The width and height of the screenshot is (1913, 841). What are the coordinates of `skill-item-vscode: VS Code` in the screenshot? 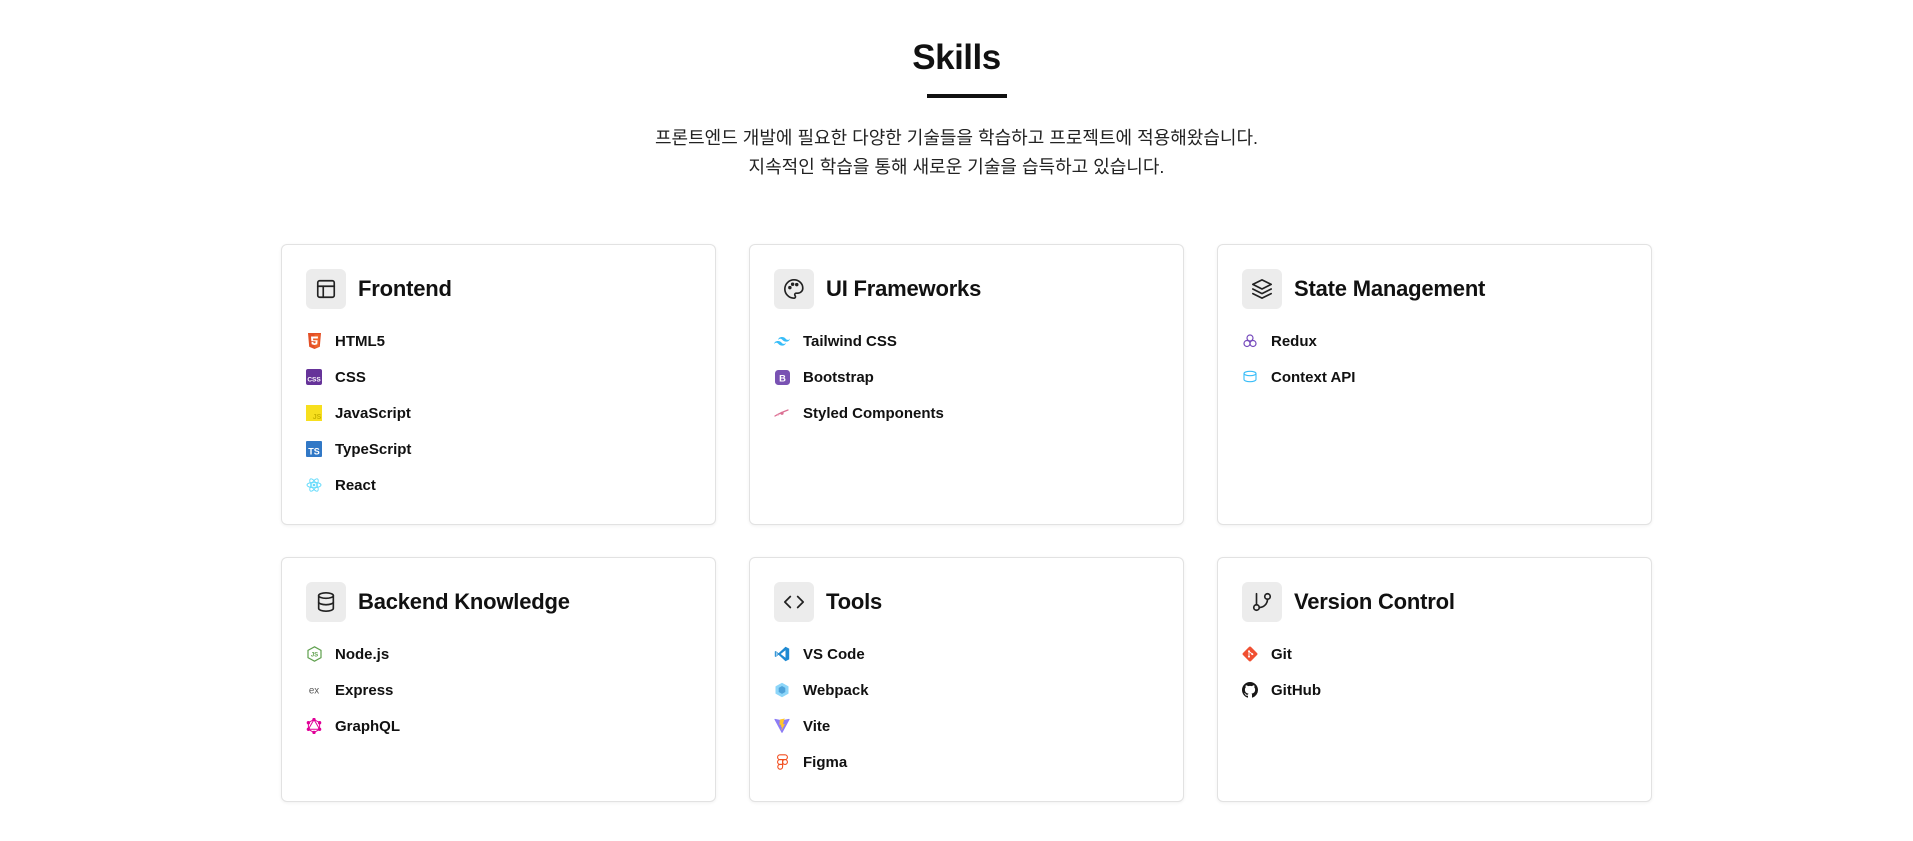 It's located at (966, 654).